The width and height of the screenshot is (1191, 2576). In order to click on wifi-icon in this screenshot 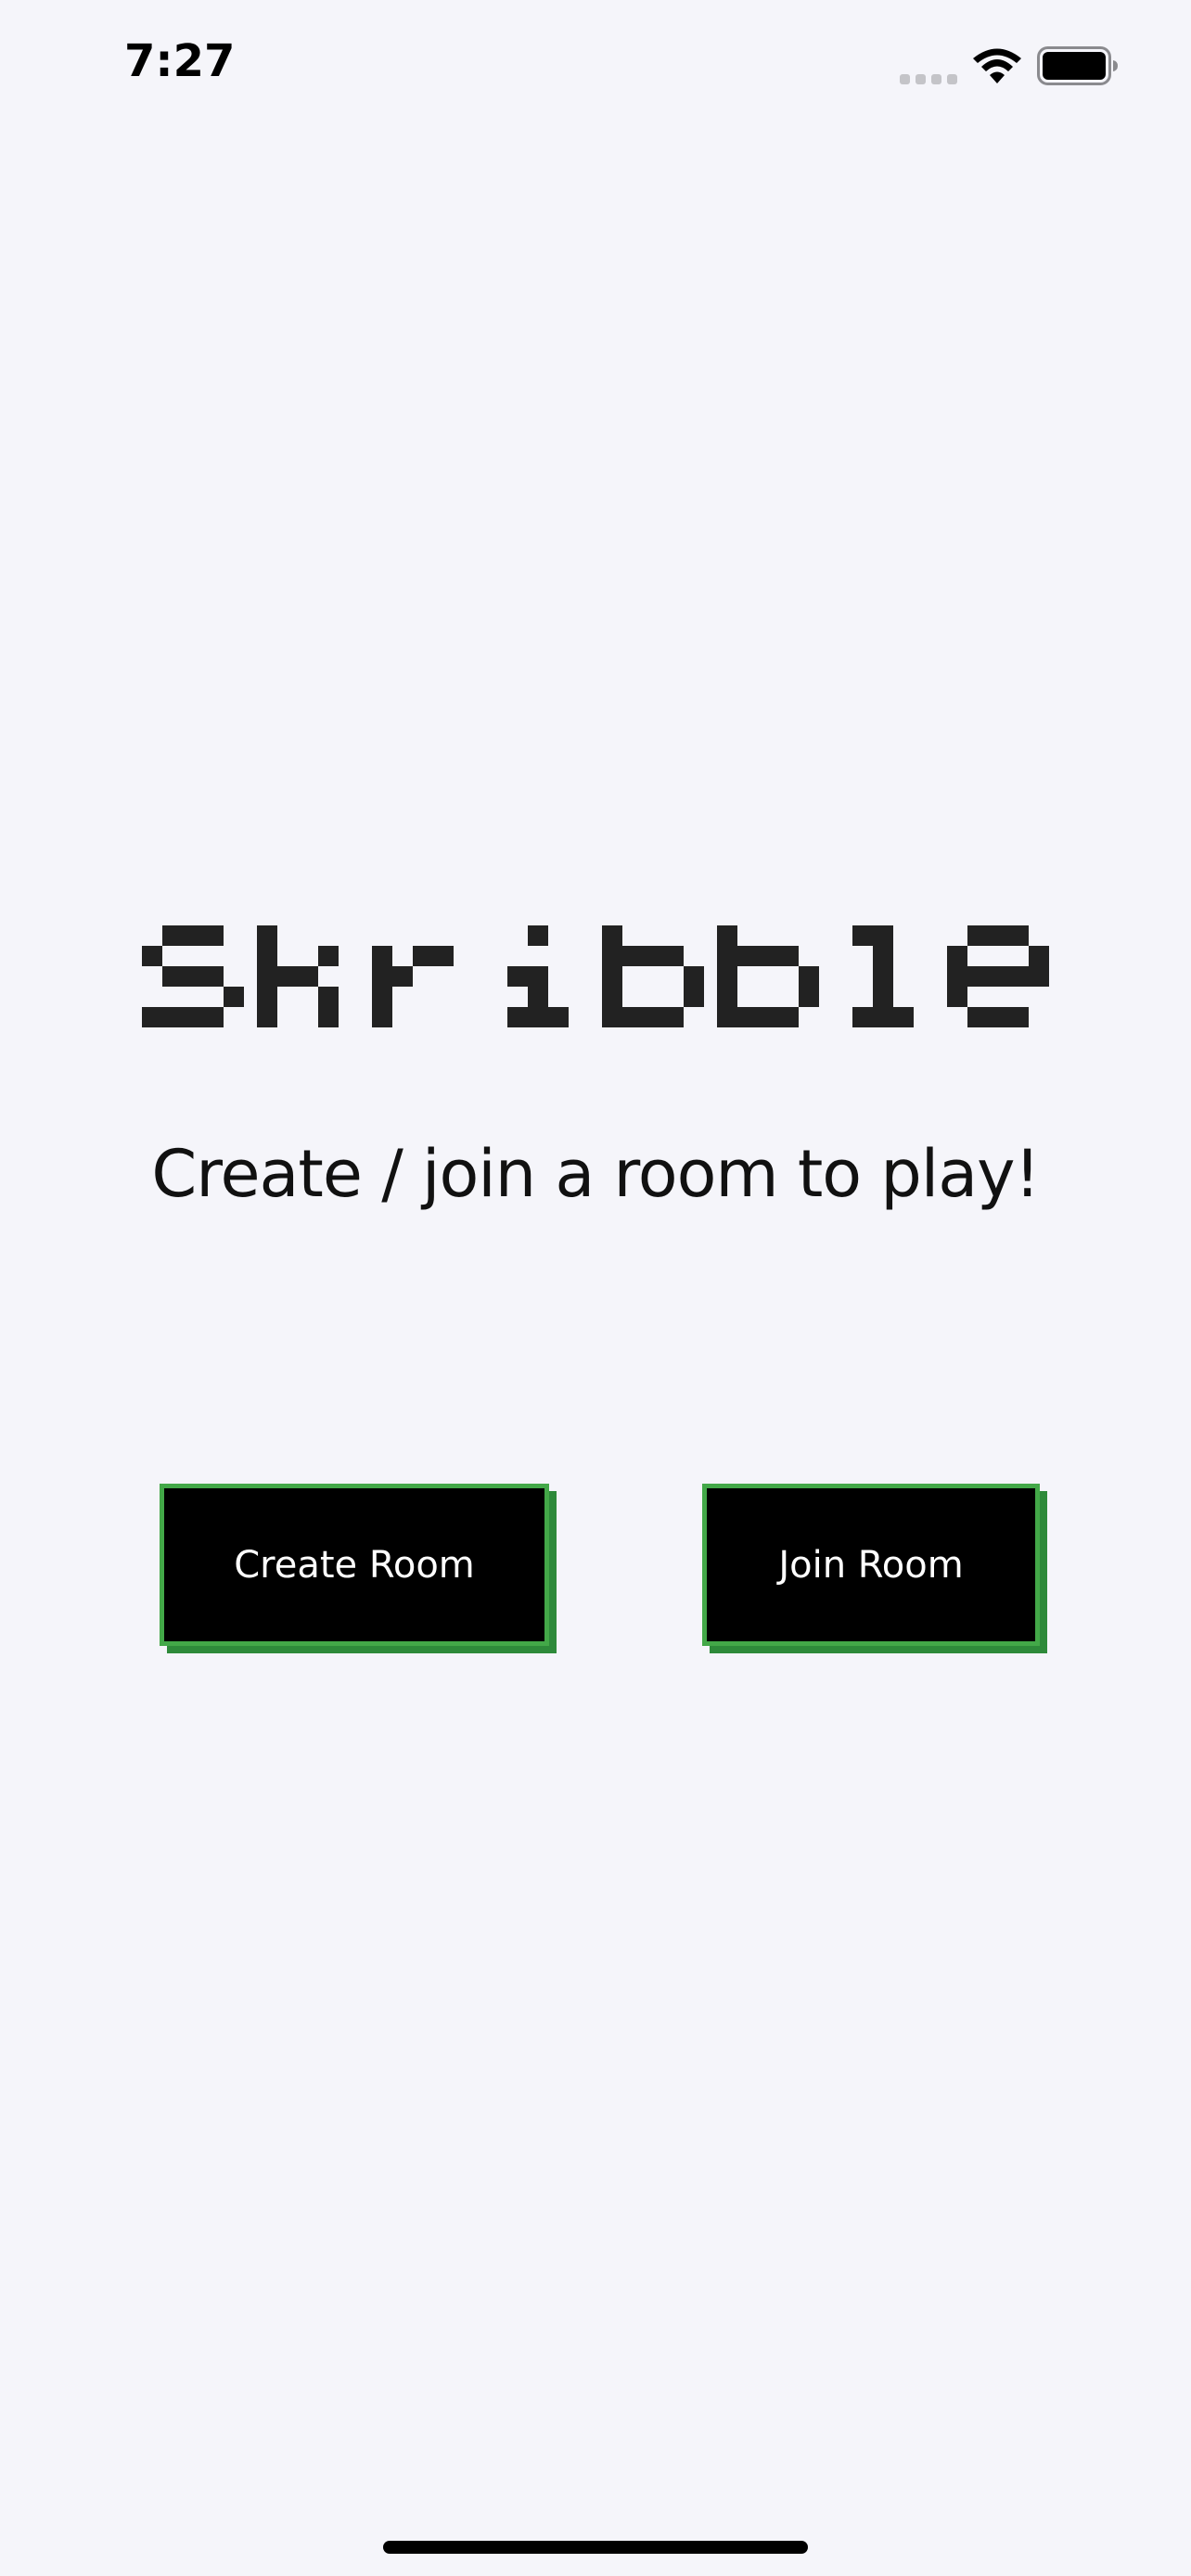, I will do `click(997, 66)`.